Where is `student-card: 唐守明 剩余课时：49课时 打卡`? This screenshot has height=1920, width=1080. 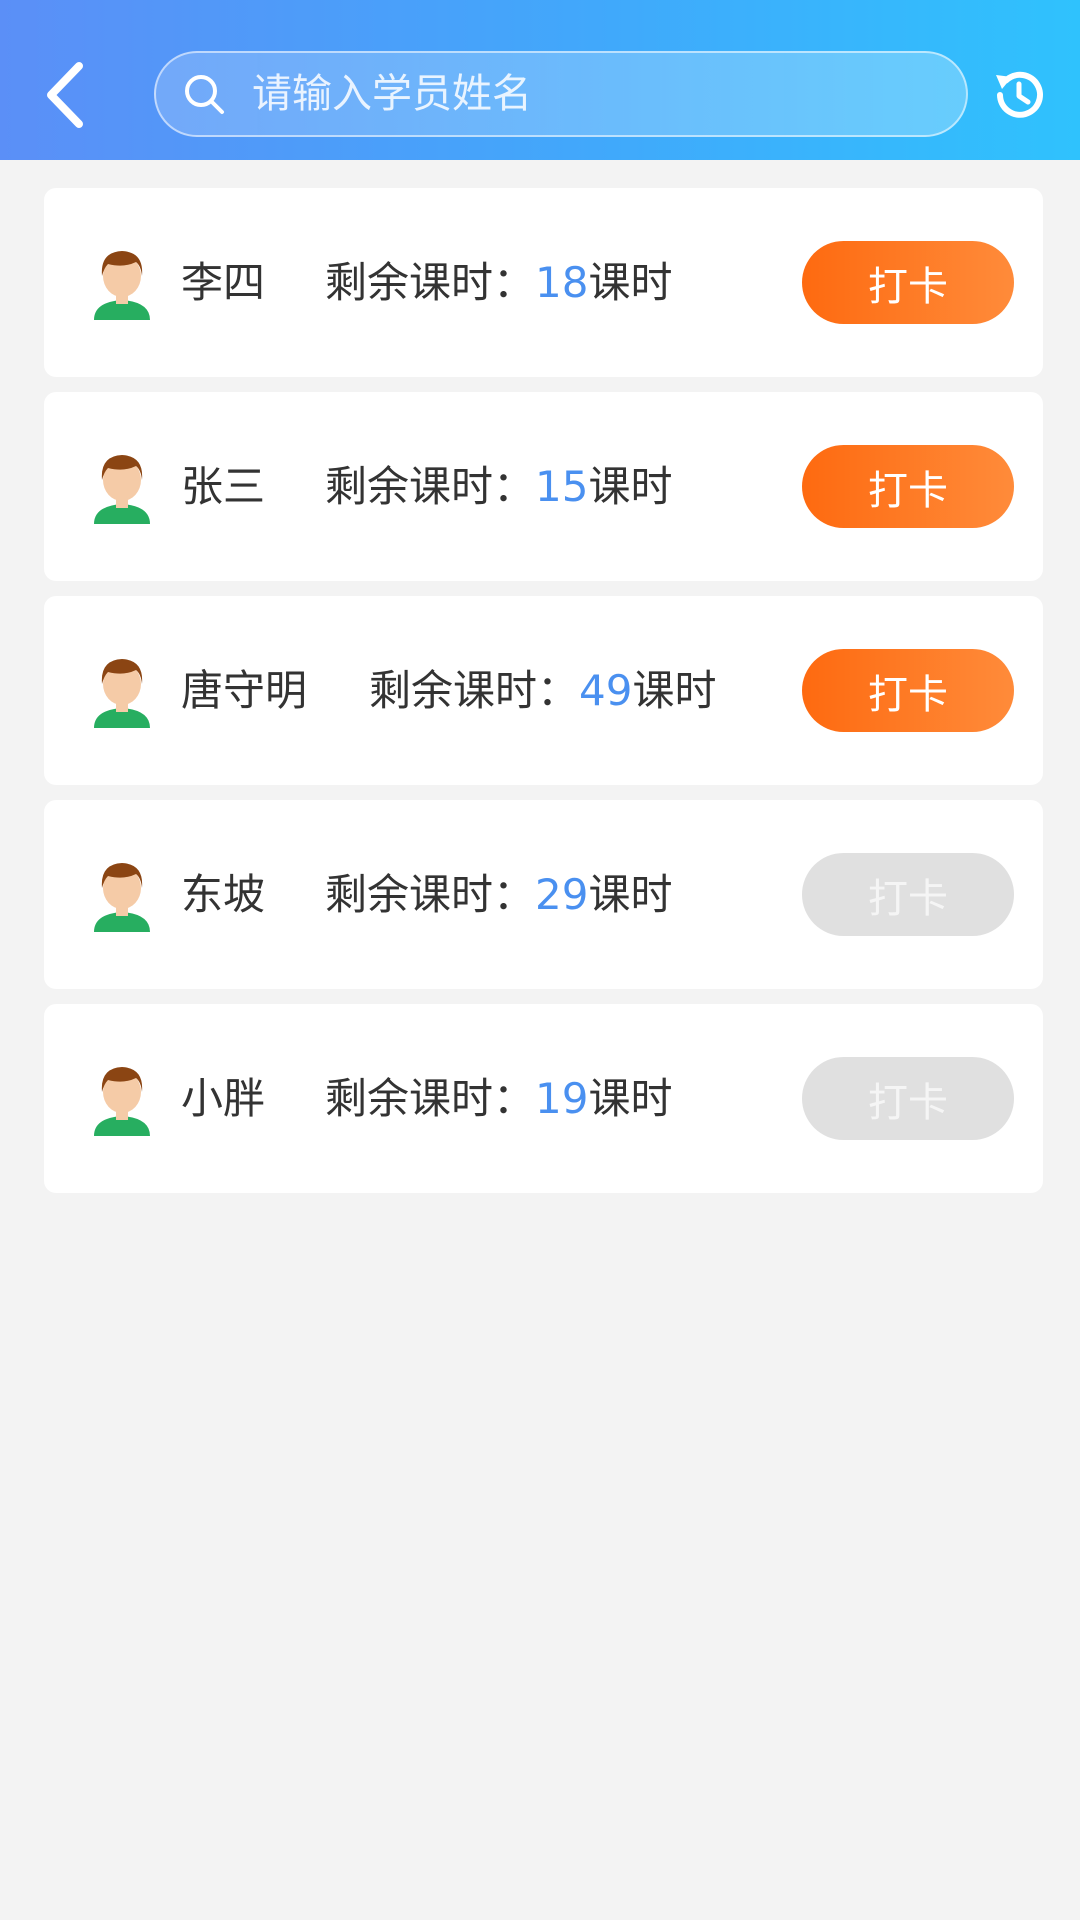 student-card: 唐守明 剩余课时：49课时 打卡 is located at coordinates (543, 690).